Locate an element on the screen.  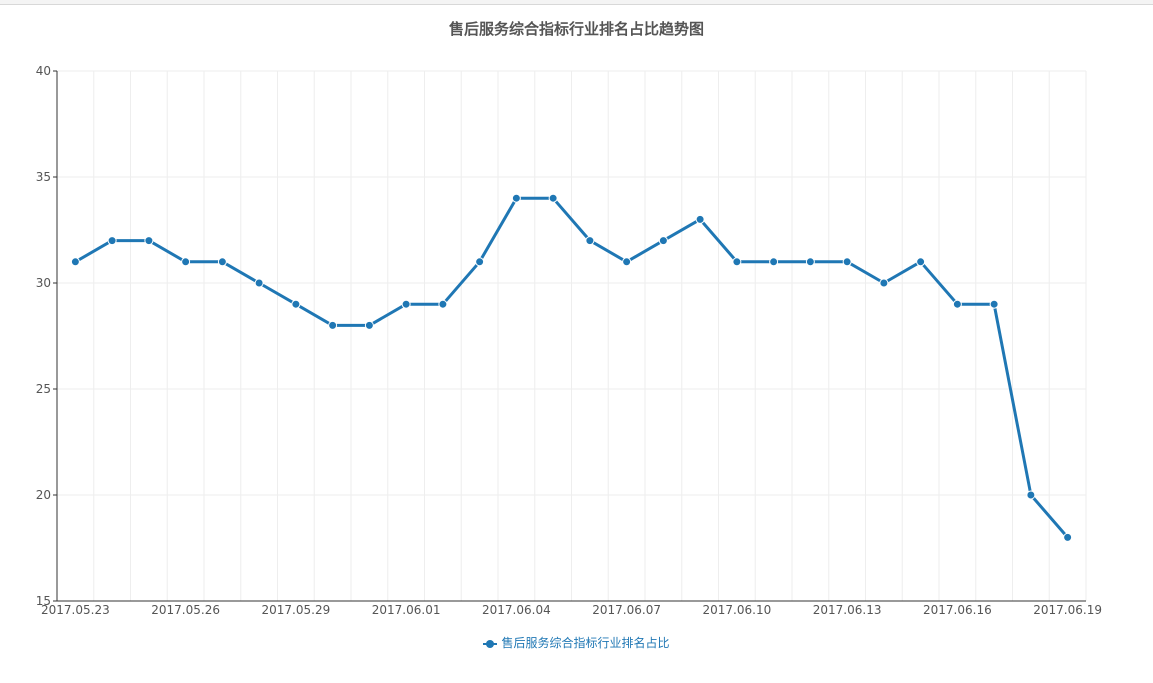
x-tick-label: 2017.06.13 is located at coordinates (847, 610).